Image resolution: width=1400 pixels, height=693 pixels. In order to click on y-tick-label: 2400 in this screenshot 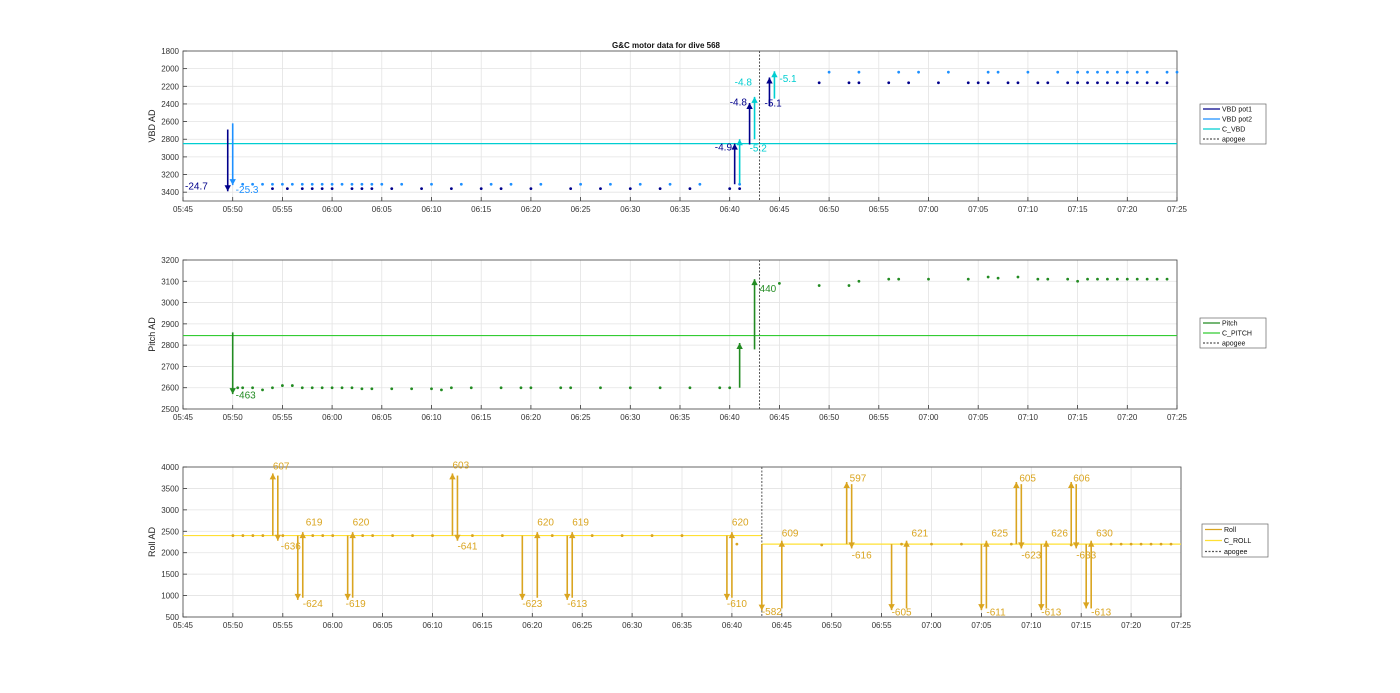, I will do `click(170, 104)`.